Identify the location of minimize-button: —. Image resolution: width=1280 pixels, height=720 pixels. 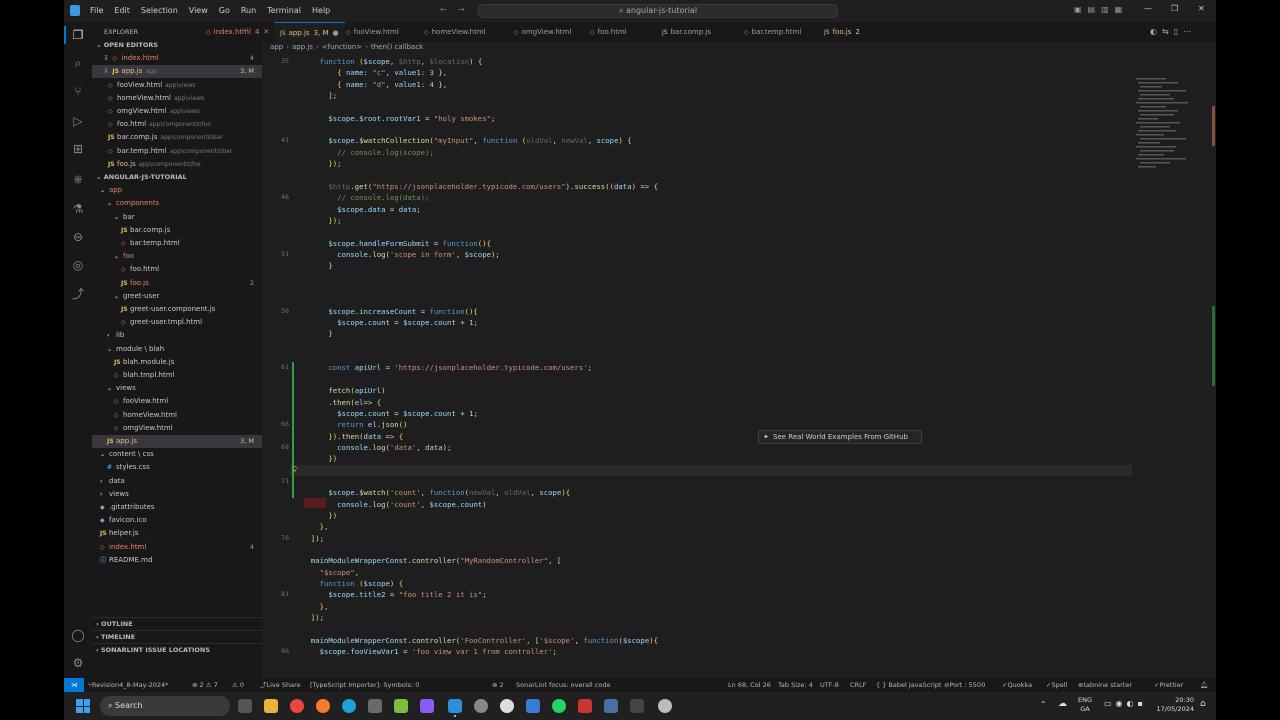
(1148, 8).